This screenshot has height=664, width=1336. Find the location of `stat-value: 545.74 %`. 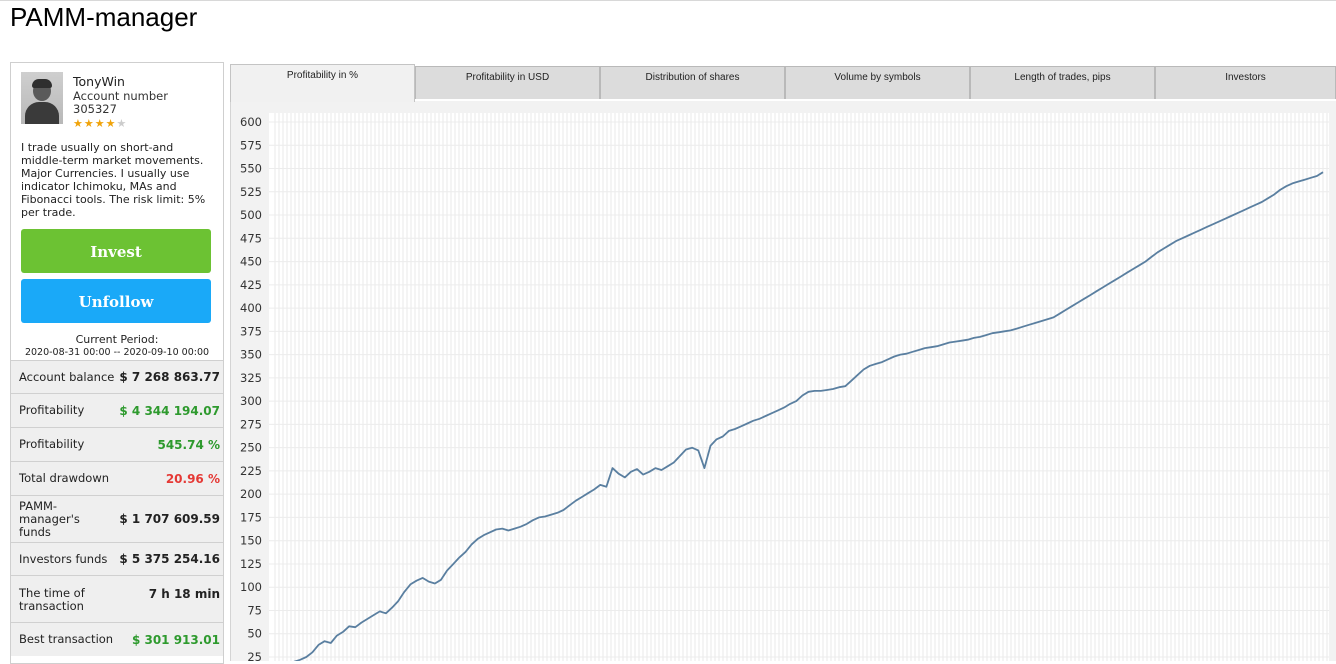

stat-value: 545.74 % is located at coordinates (188, 444).